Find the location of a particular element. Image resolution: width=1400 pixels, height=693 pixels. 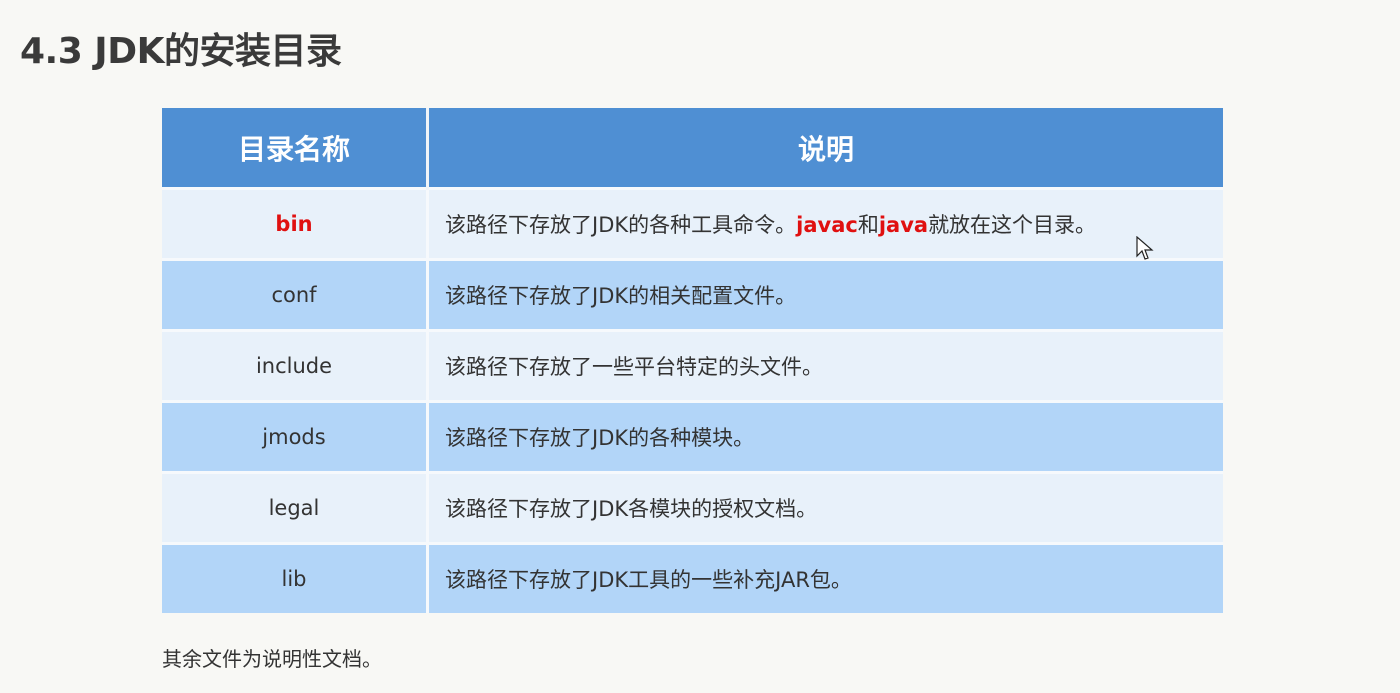

table-row: jmods 该路径下存放了JDK的各种模块。 is located at coordinates (692, 436).